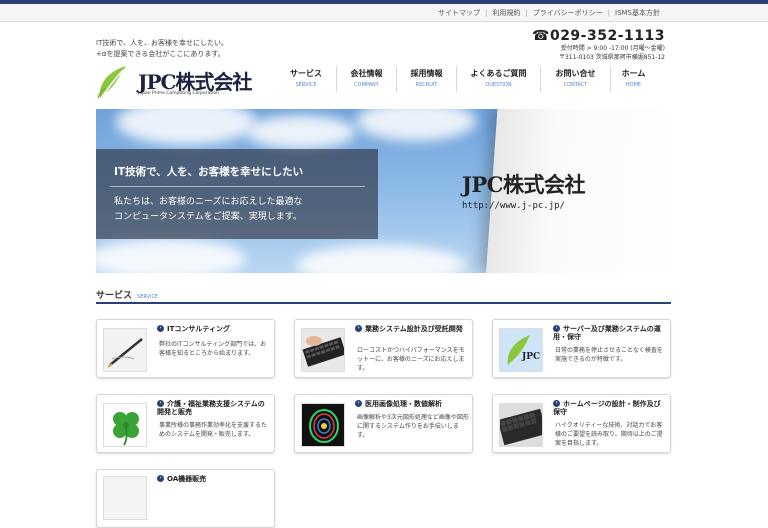 The width and height of the screenshot is (768, 528). What do you see at coordinates (607, 408) in the screenshot?
I see `service-title: › ホームページの設計・制作及び保守` at bounding box center [607, 408].